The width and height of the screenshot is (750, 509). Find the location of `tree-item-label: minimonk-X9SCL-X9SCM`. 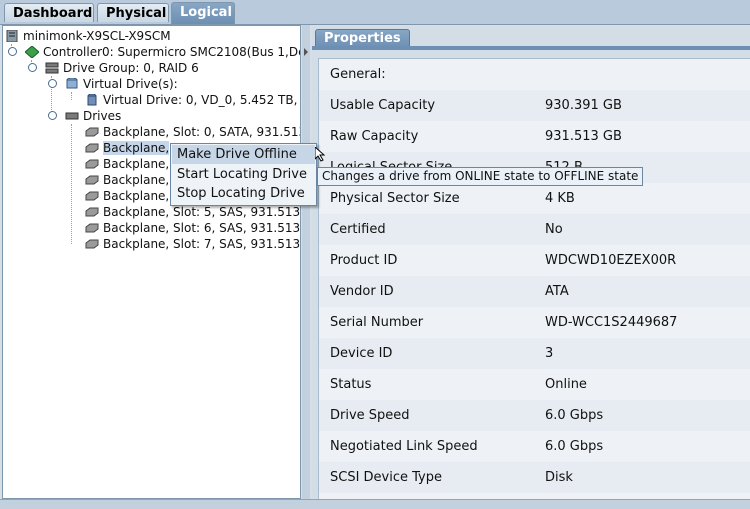

tree-item-label: minimonk-X9SCL-X9SCM is located at coordinates (97, 36).